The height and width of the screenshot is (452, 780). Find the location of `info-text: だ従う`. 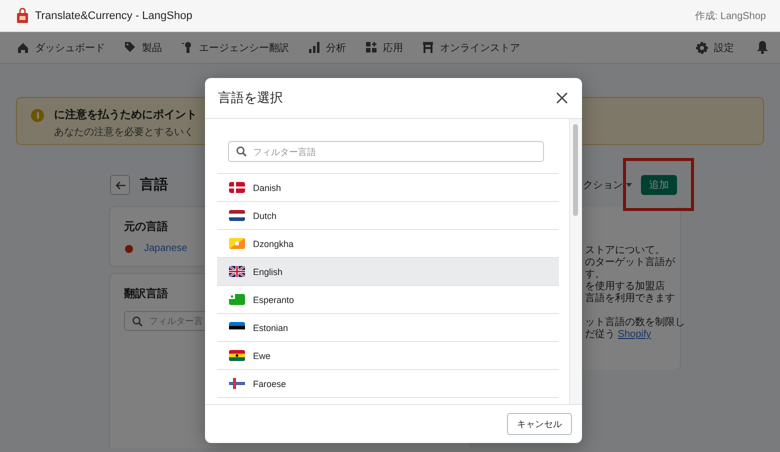

info-text: だ従う is located at coordinates (600, 334).